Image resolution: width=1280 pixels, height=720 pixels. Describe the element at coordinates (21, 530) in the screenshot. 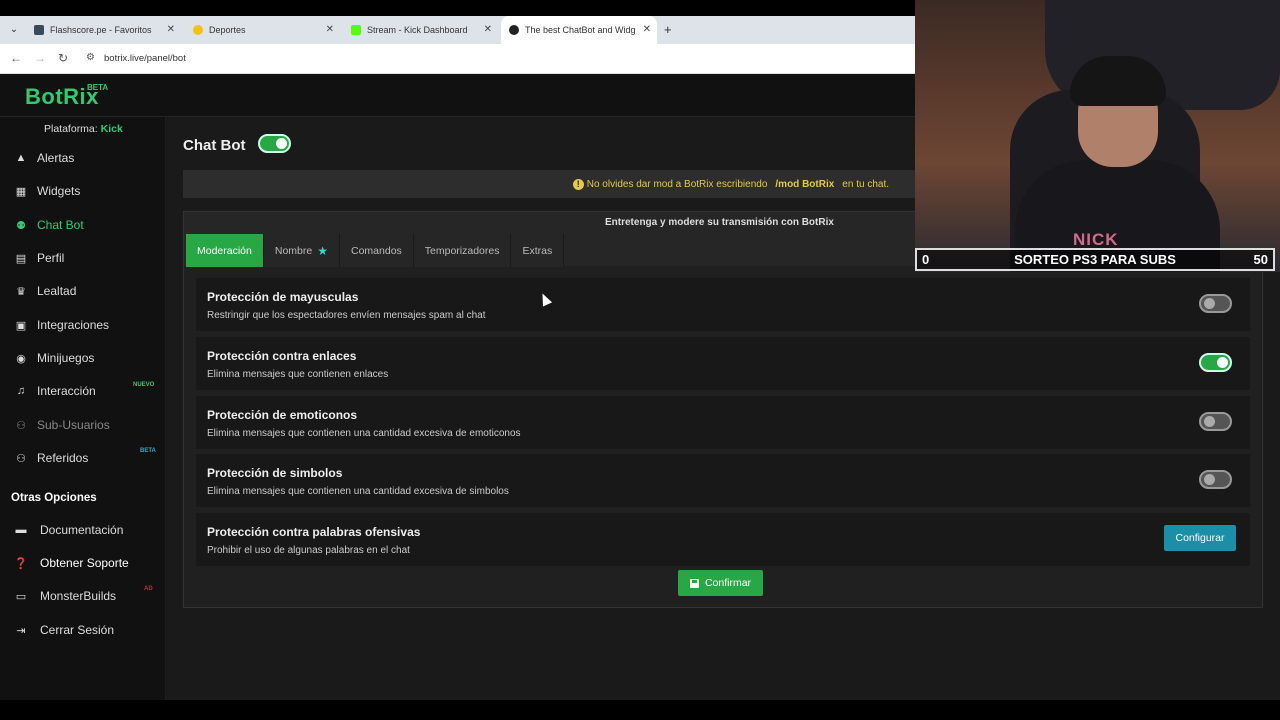

I see `book-icon: ▬` at that location.